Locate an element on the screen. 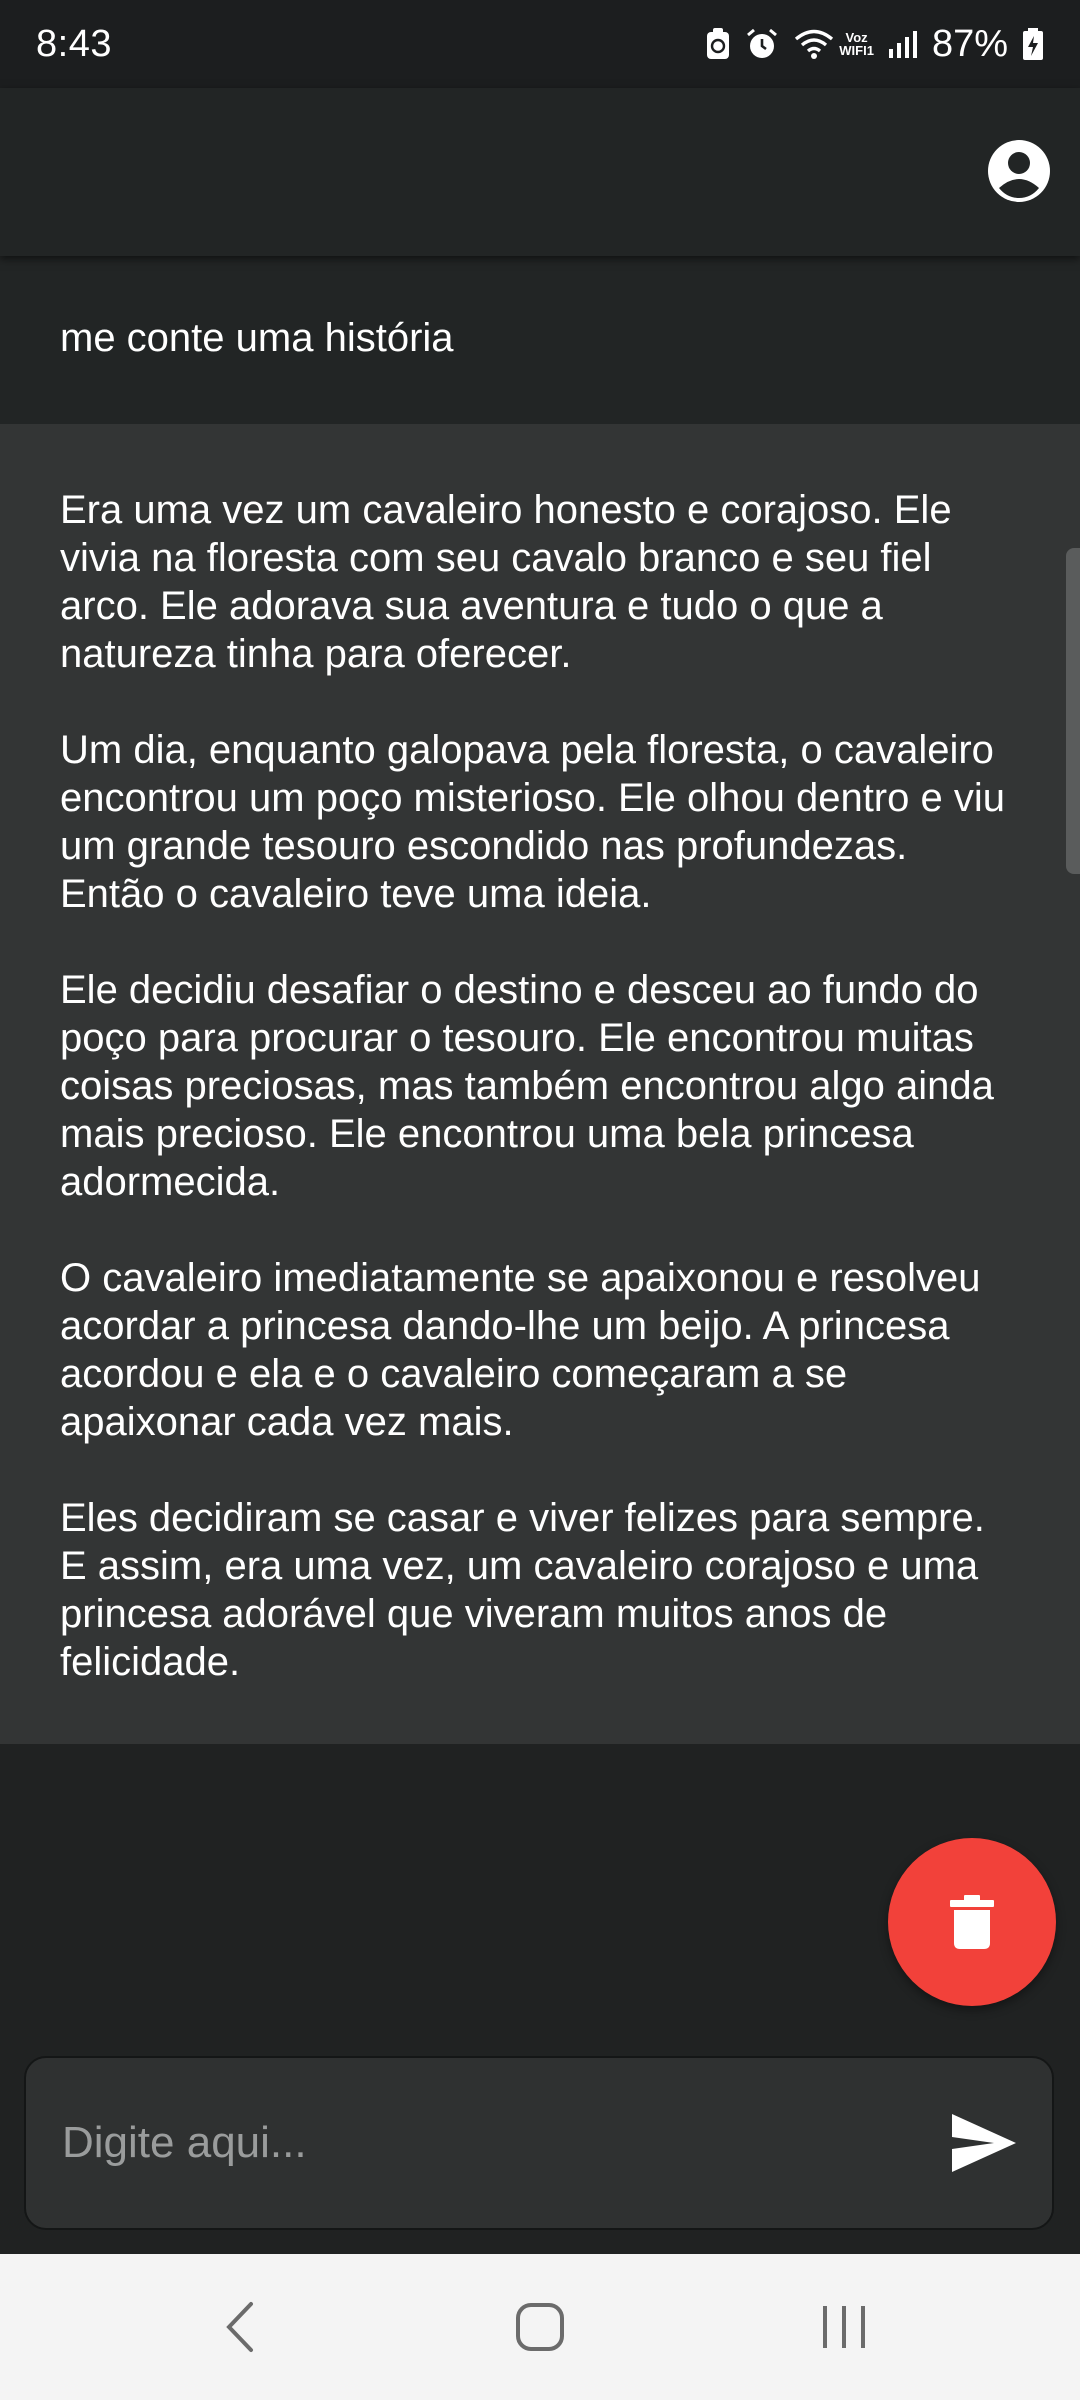 The width and height of the screenshot is (1080, 2400). recents-icon is located at coordinates (844, 2327).